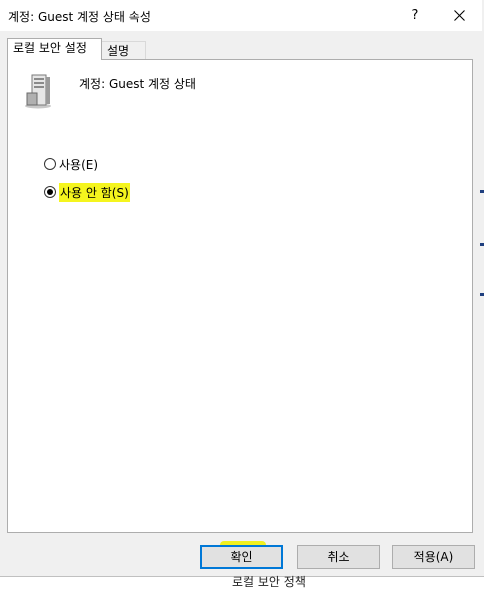  Describe the element at coordinates (137, 84) in the screenshot. I see `policy-name-label: 계정: Guest 계정 상태` at that location.